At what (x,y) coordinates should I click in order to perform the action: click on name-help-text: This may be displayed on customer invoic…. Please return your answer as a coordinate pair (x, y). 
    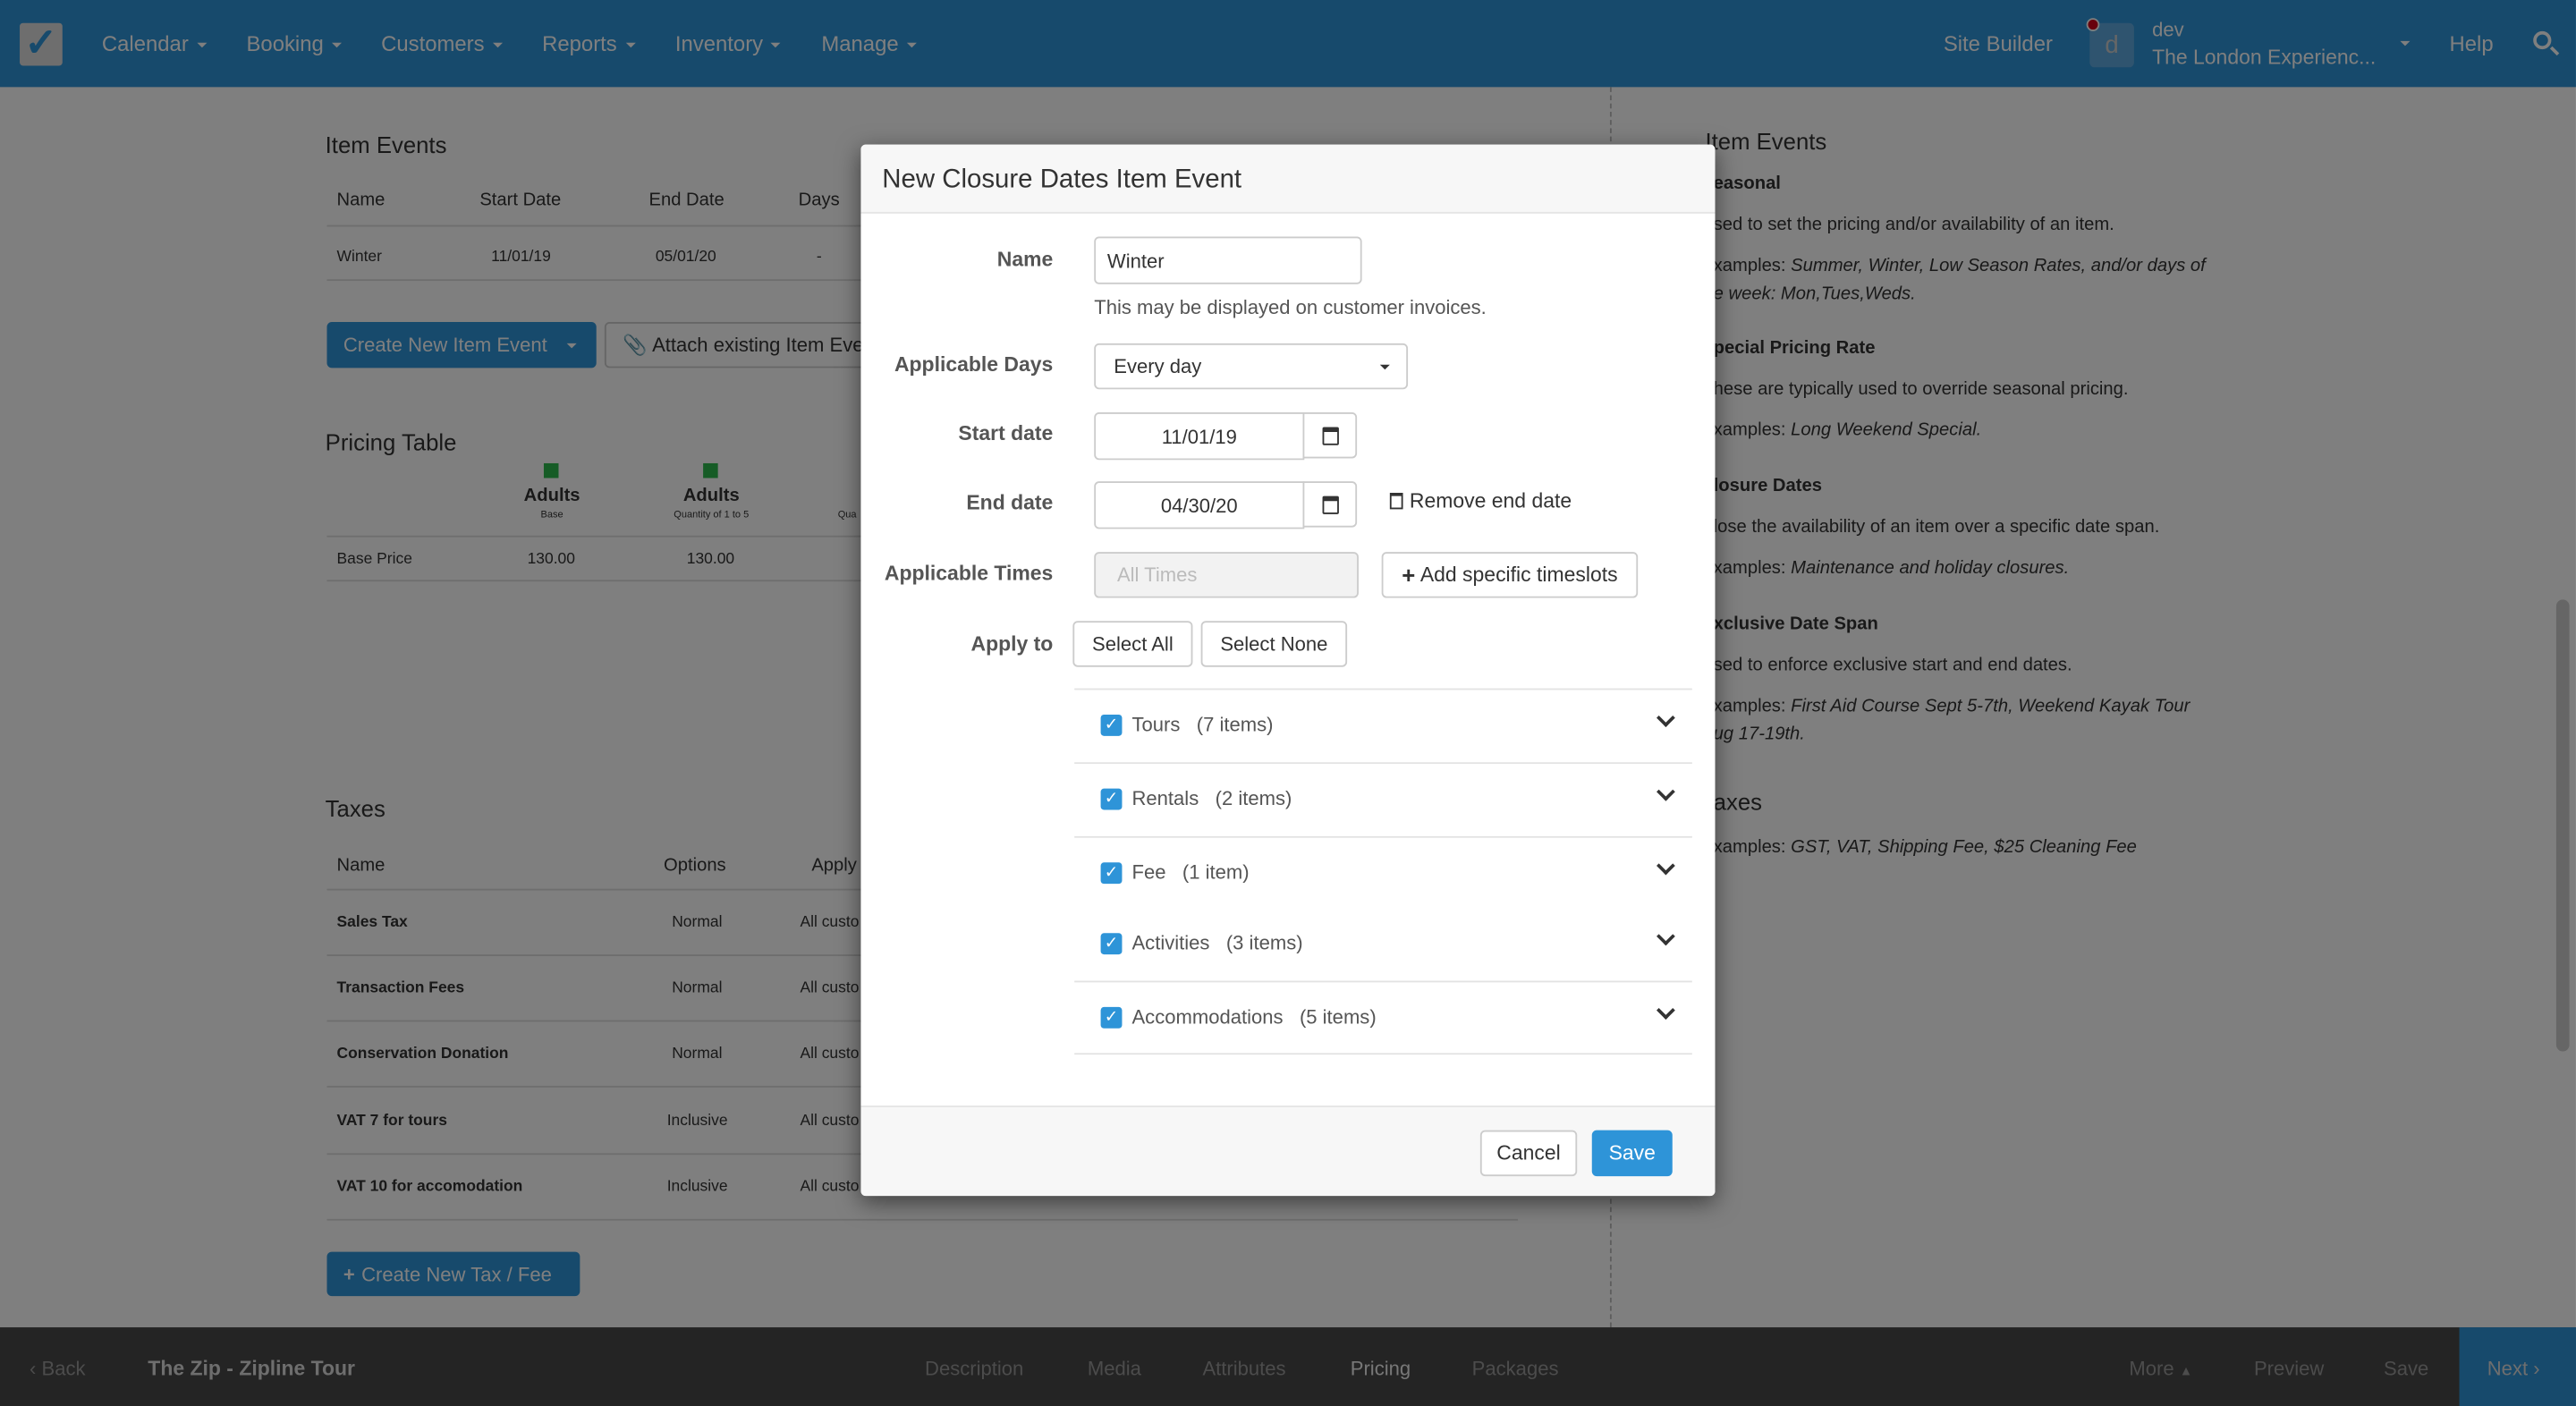
    Looking at the image, I should click on (1290, 307).